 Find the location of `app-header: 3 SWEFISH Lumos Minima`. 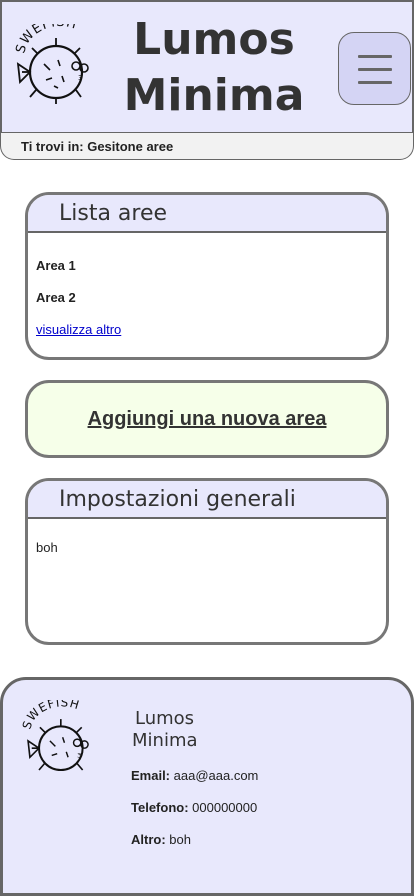

app-header: 3 SWEFISH Lumos Minima is located at coordinates (207, 66).